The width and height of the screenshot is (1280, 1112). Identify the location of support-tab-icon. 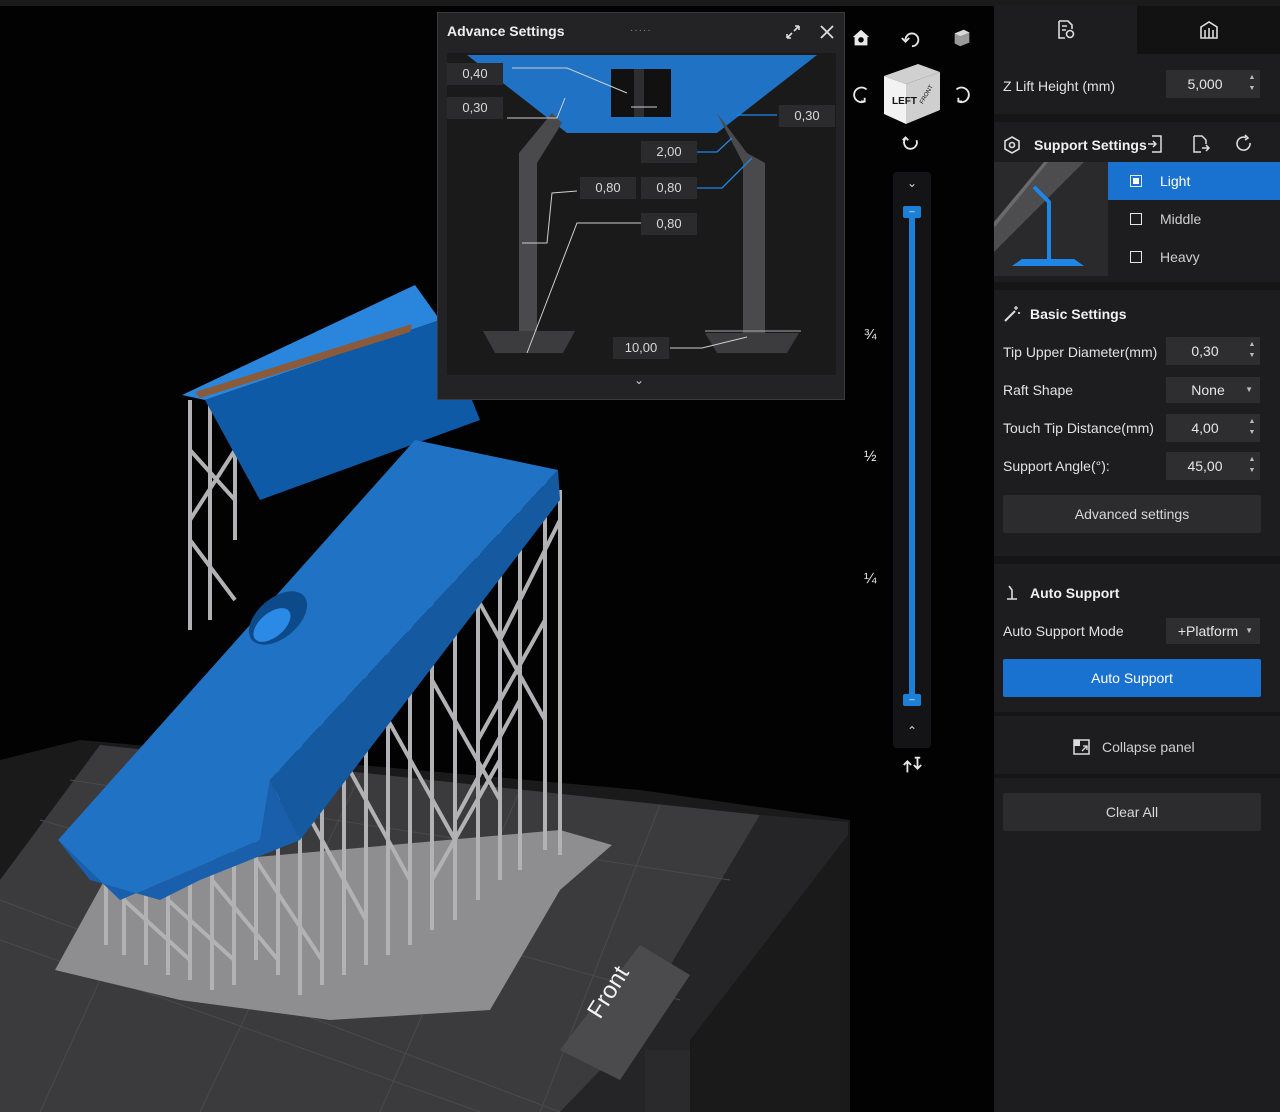
(1208, 30).